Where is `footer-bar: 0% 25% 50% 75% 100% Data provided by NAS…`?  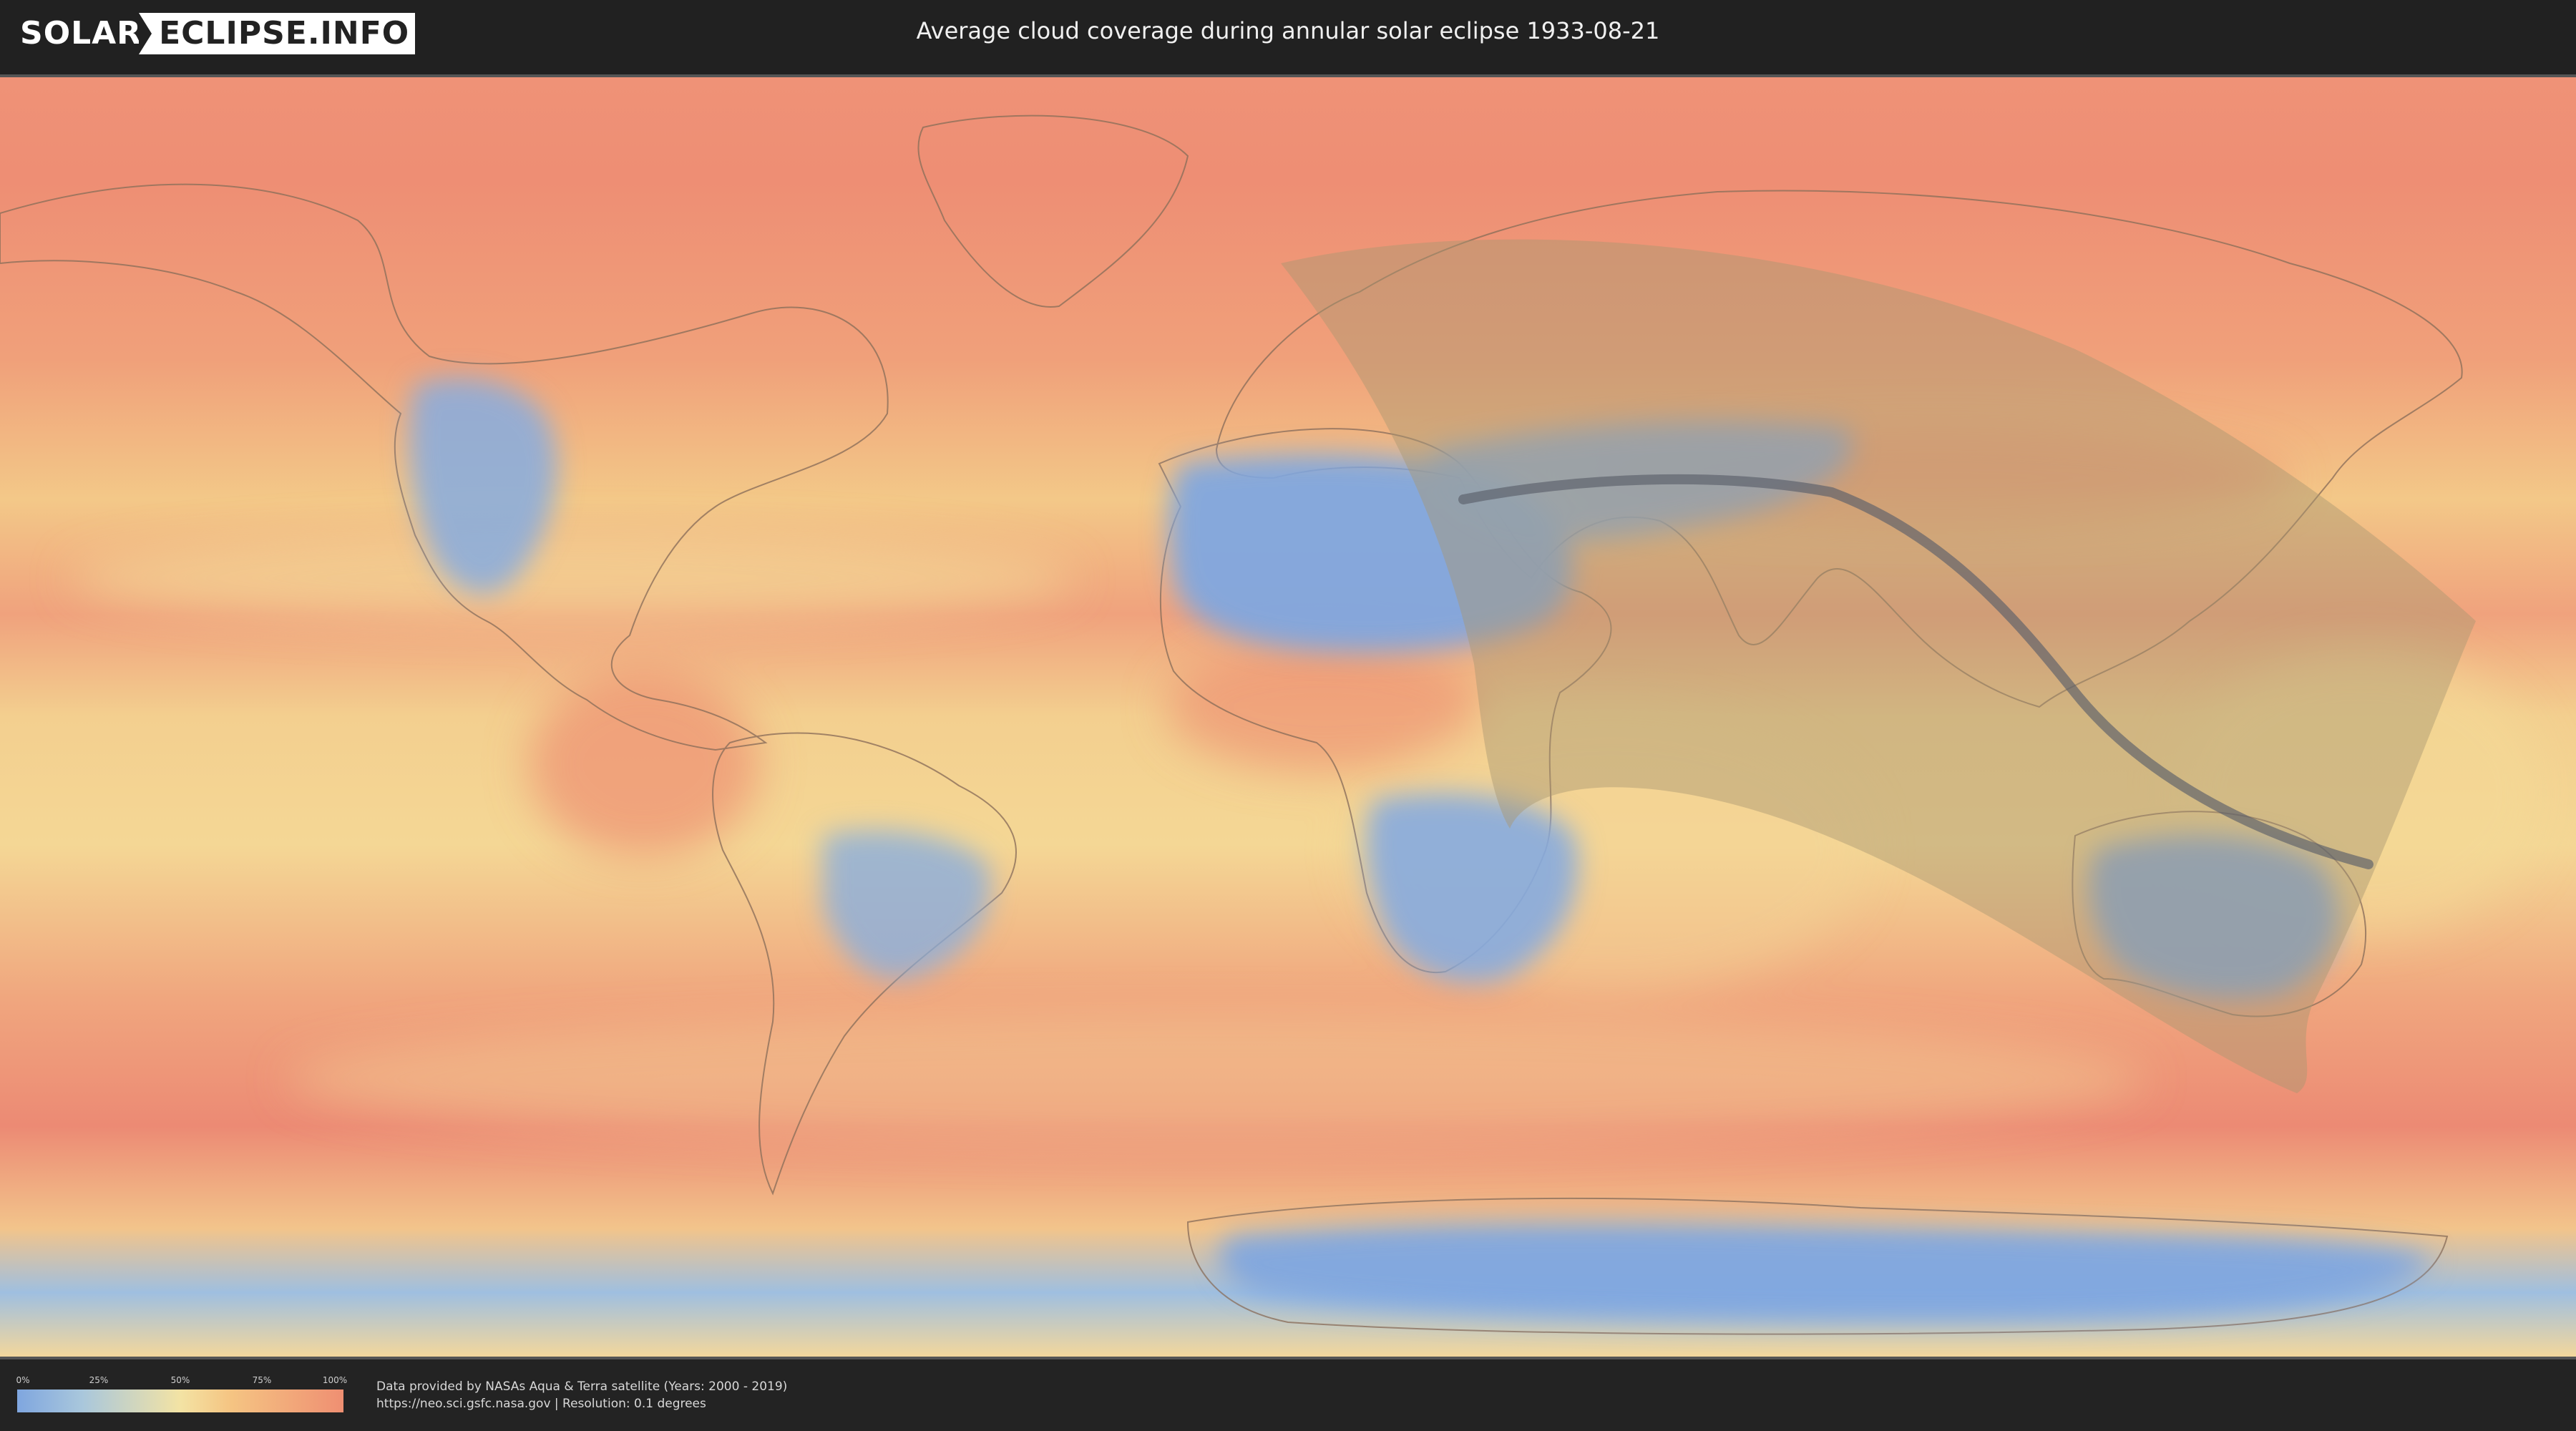
footer-bar: 0% 25% 50% 75% 100% Data provided by NAS… is located at coordinates (1288, 1395).